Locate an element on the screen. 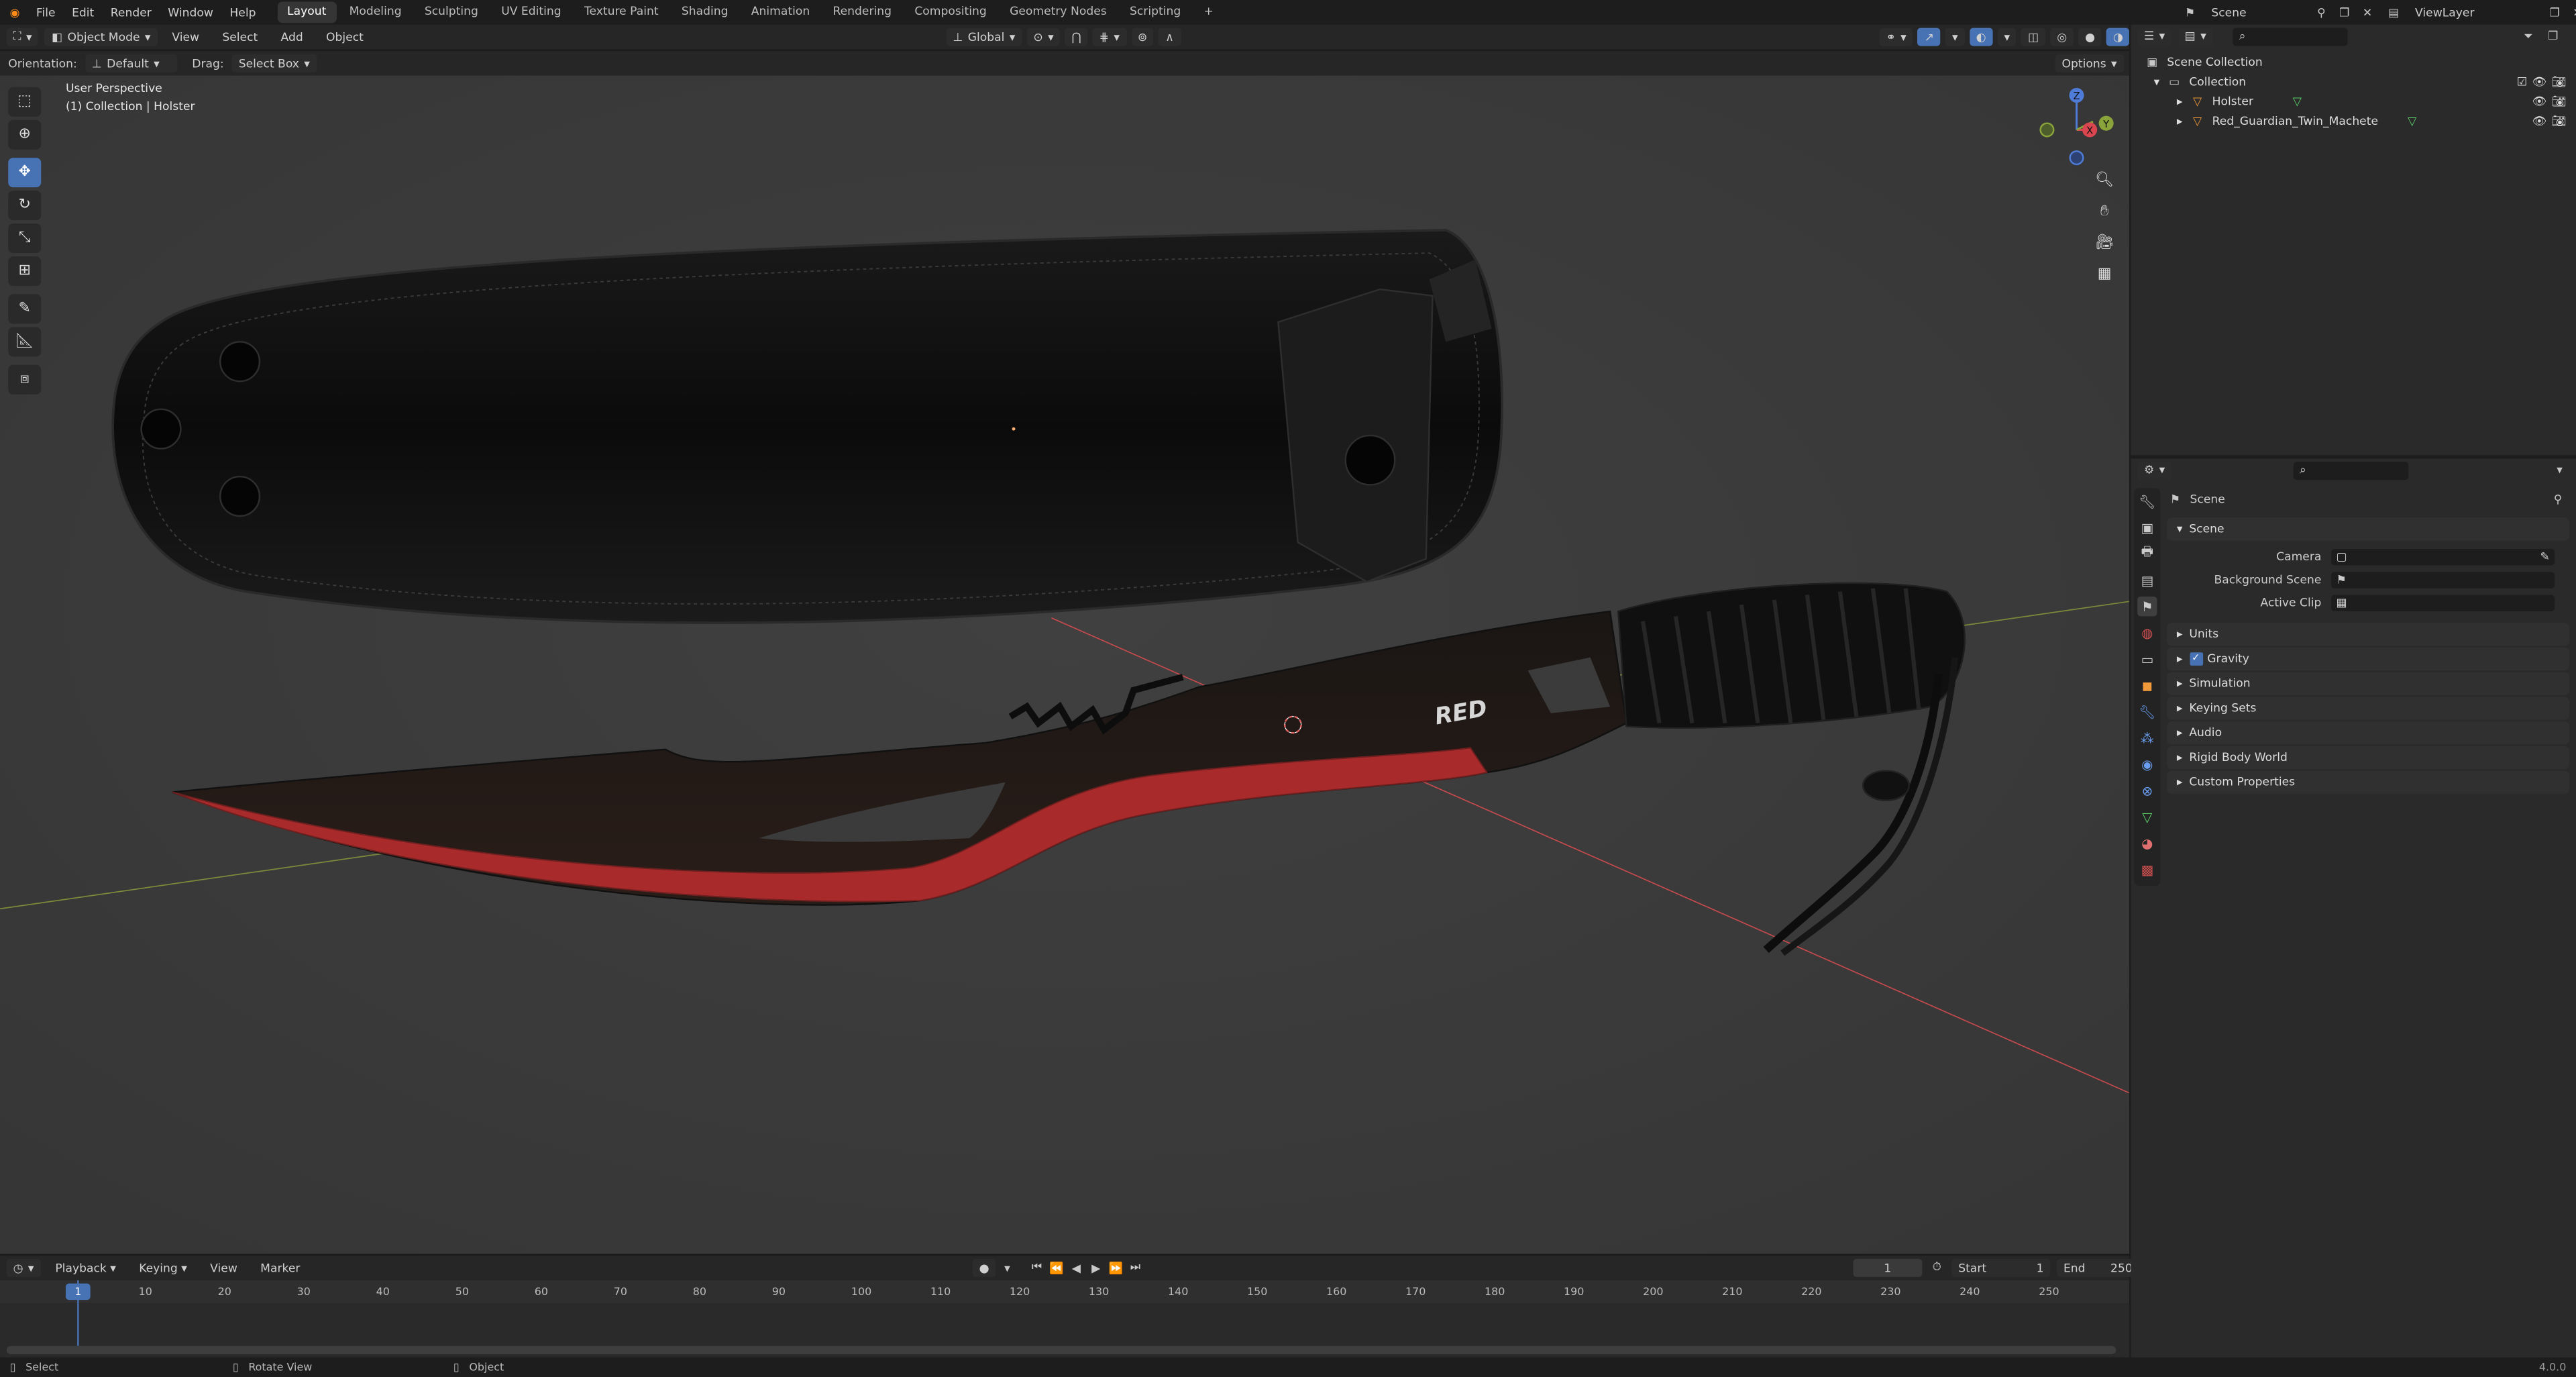 The width and height of the screenshot is (2576, 1377). filter-icon: ⏷ is located at coordinates (2528, 36).